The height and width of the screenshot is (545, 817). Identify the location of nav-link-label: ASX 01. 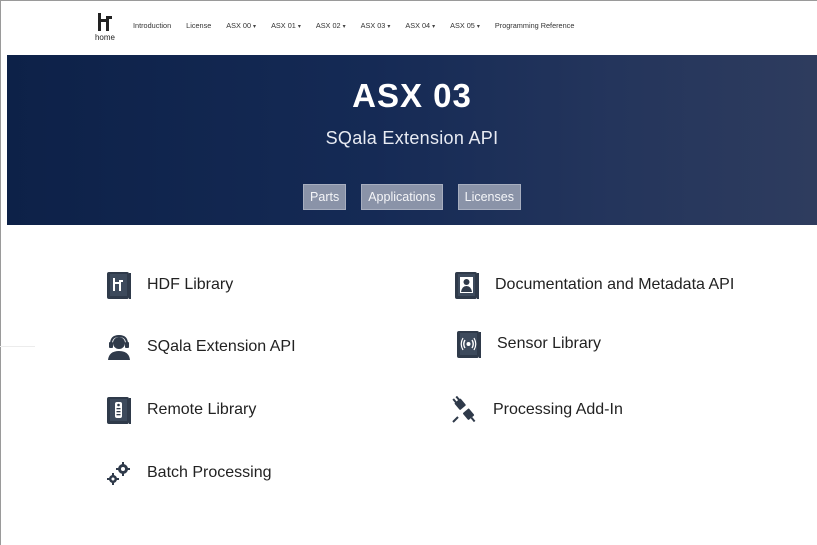
(283, 25).